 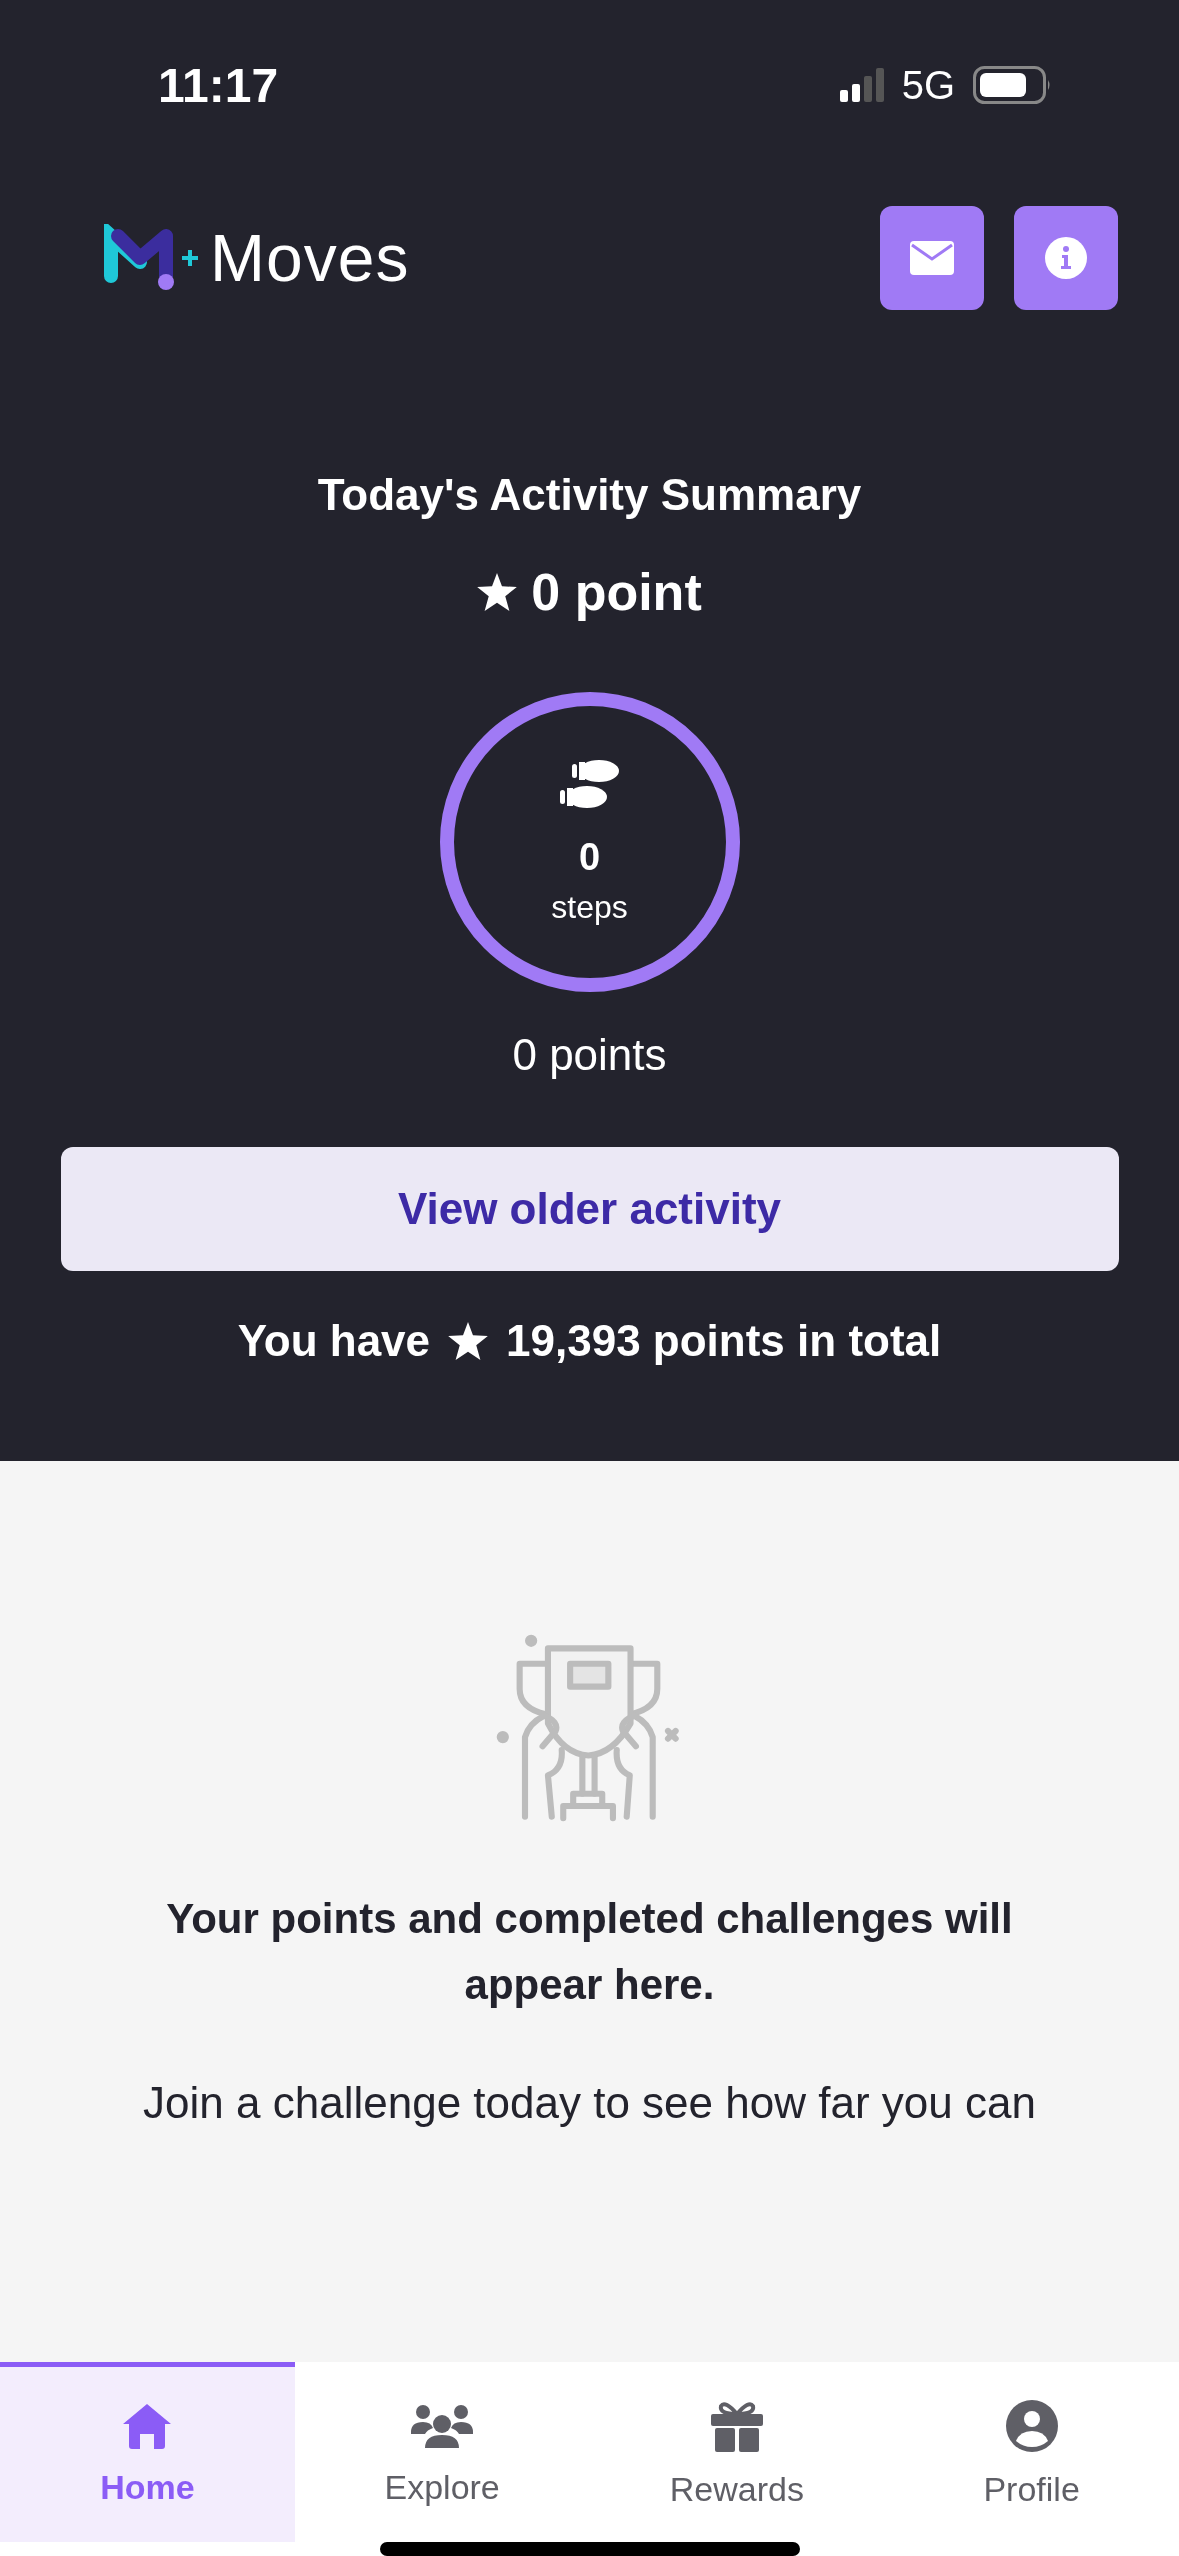 What do you see at coordinates (442, 2426) in the screenshot?
I see `people-icon` at bounding box center [442, 2426].